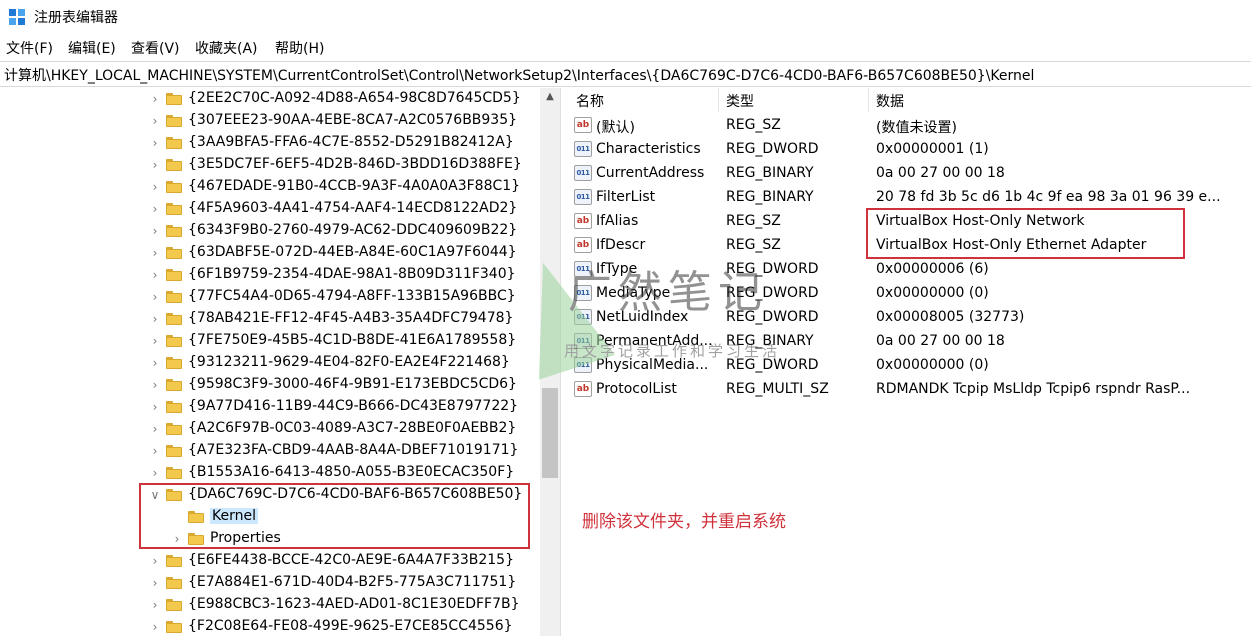 The height and width of the screenshot is (636, 1251). Describe the element at coordinates (625, 17) in the screenshot. I see `title-bar: 注册表编辑器` at that location.